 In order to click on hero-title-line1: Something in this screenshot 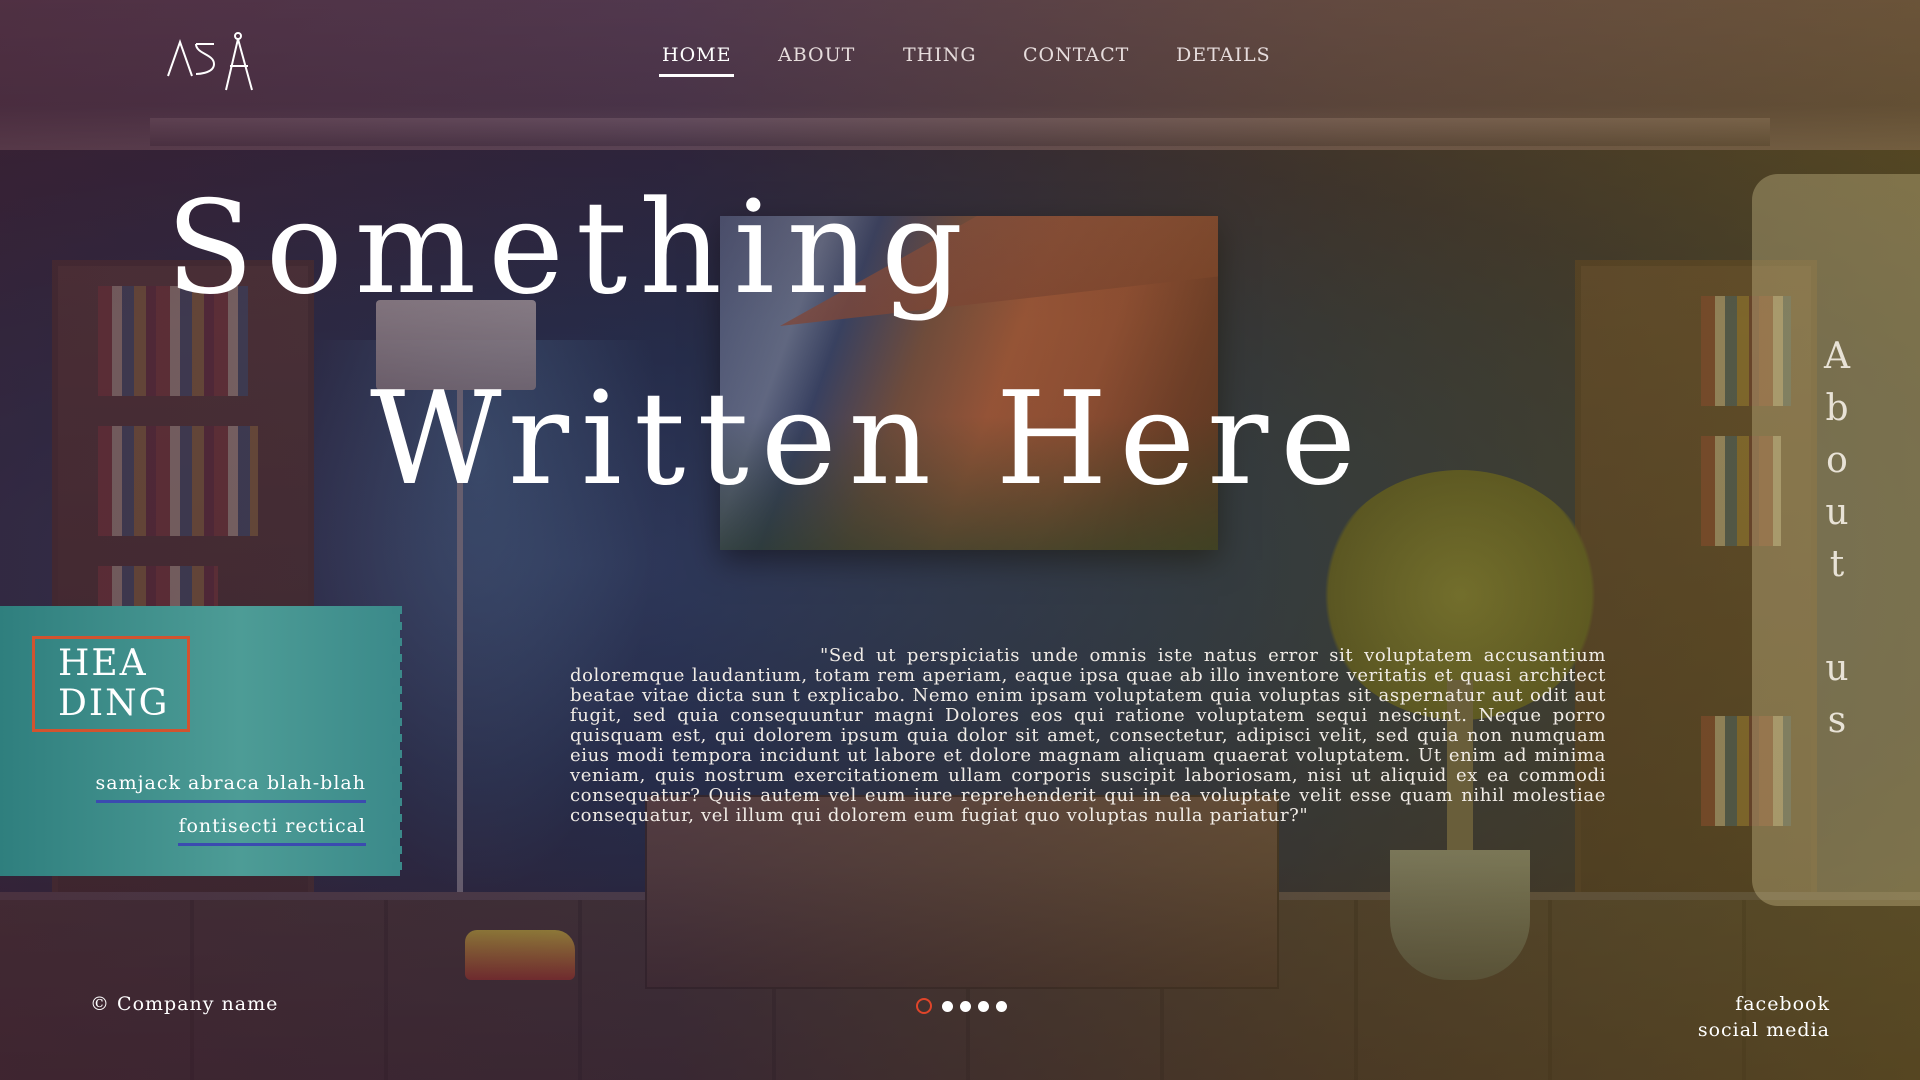, I will do `click(571, 248)`.